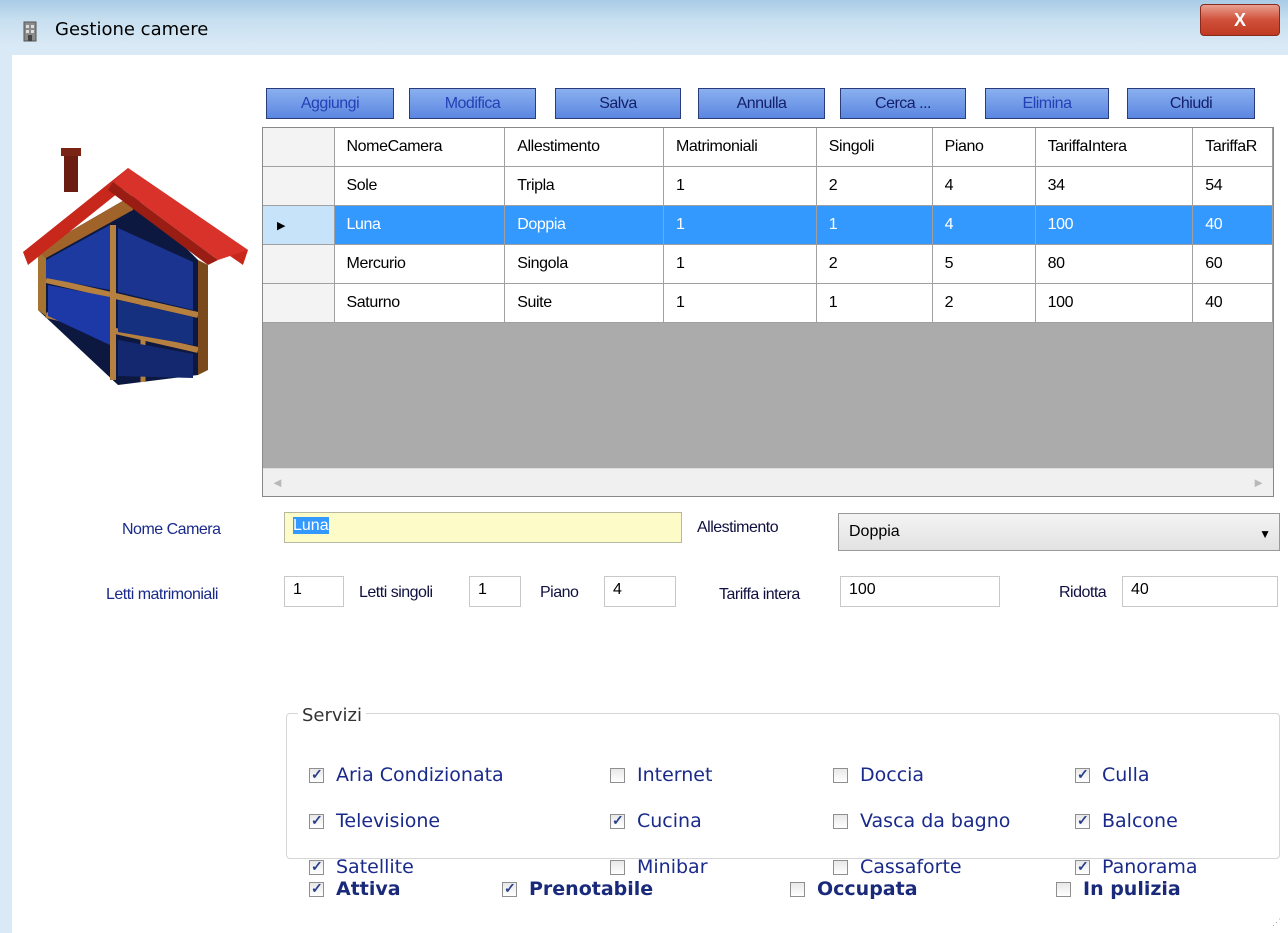  What do you see at coordinates (577, 889) in the screenshot?
I see `prenotabile-checkbox: Prenotabile` at bounding box center [577, 889].